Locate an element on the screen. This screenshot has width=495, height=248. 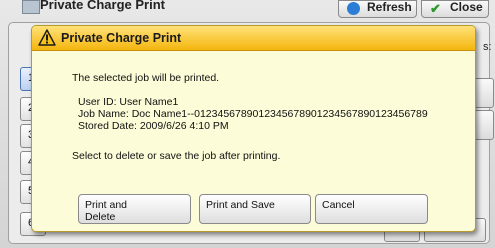
scroll-up-button is located at coordinates (484, 93).